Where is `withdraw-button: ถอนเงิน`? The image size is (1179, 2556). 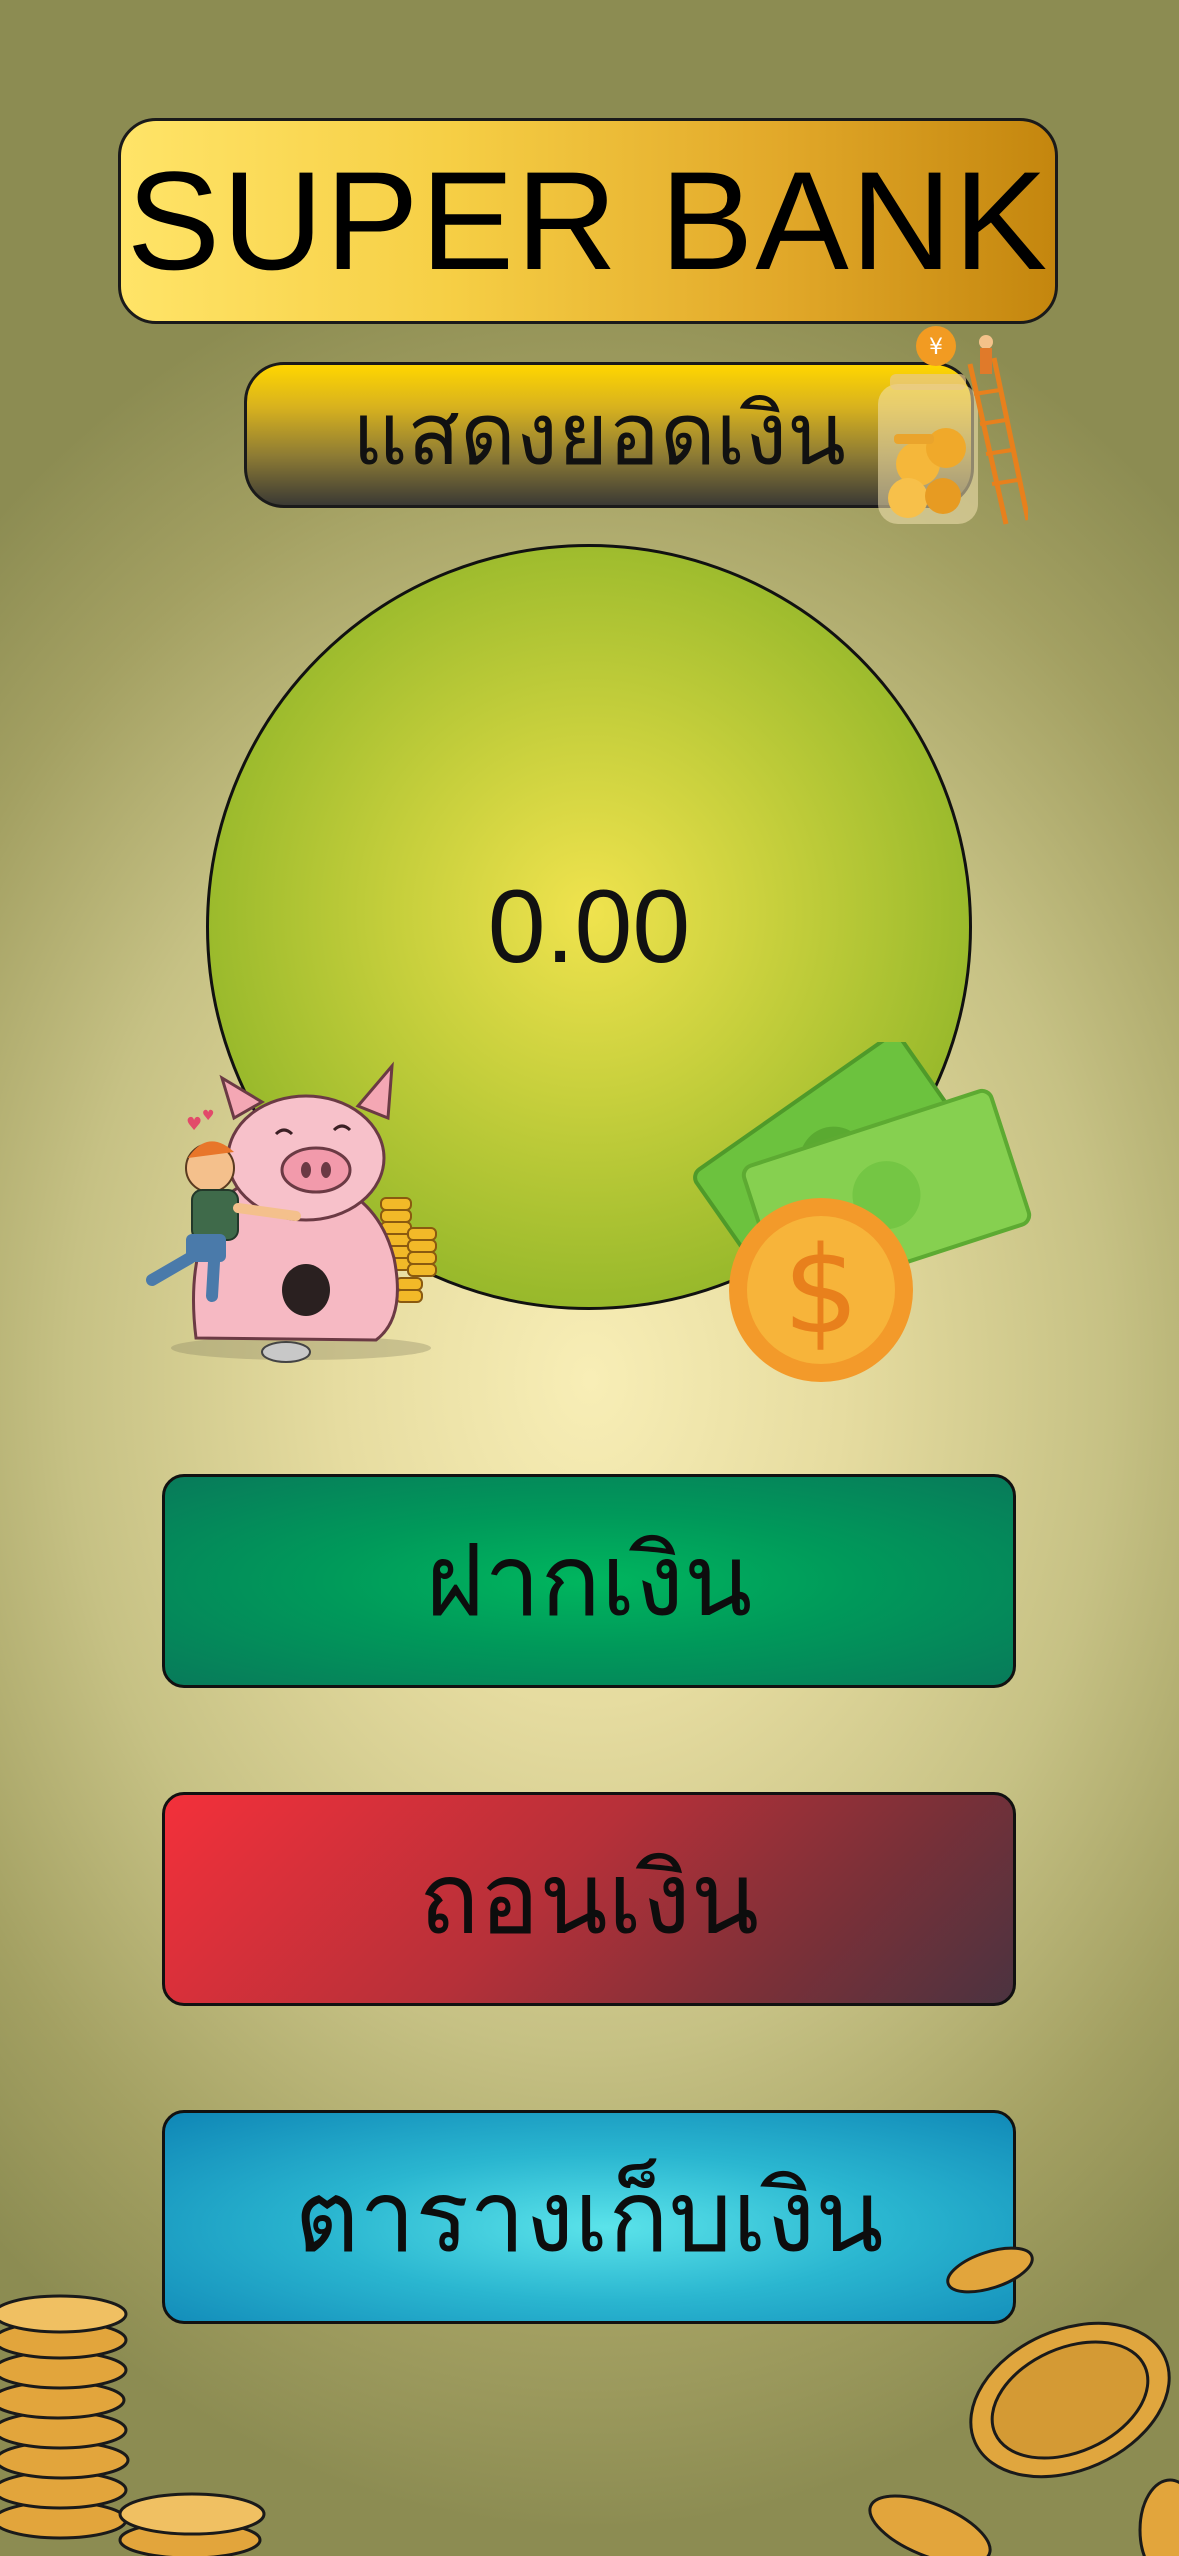 withdraw-button: ถอนเงิน is located at coordinates (589, 1899).